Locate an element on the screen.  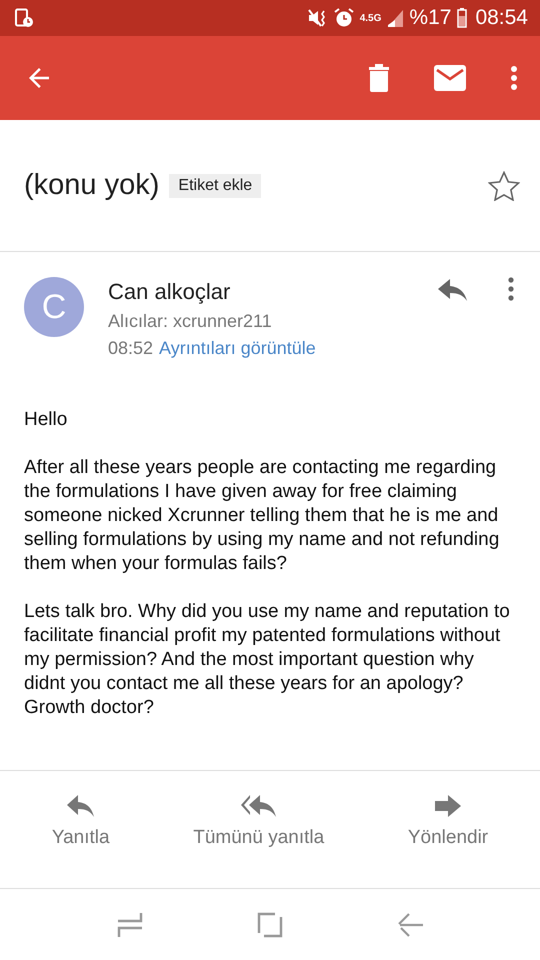
sender-avatar: C is located at coordinates (54, 307).